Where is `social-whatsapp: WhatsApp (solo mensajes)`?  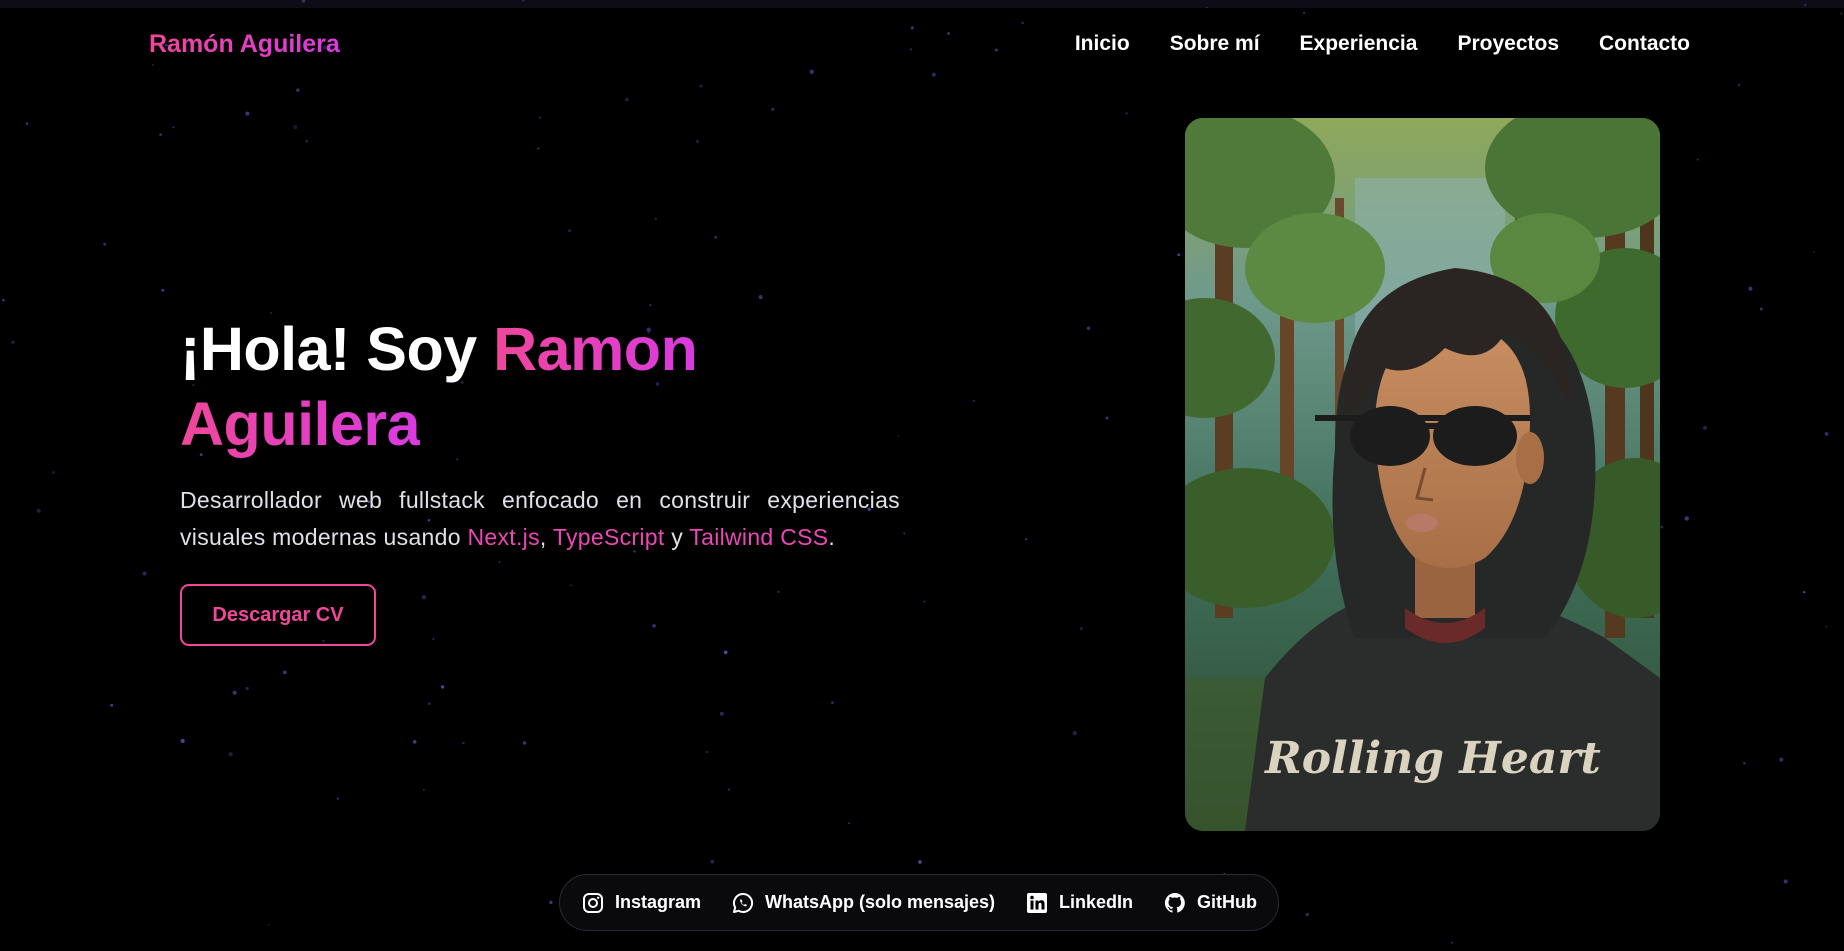
social-whatsapp: WhatsApp (solo mensajes) is located at coordinates (863, 903).